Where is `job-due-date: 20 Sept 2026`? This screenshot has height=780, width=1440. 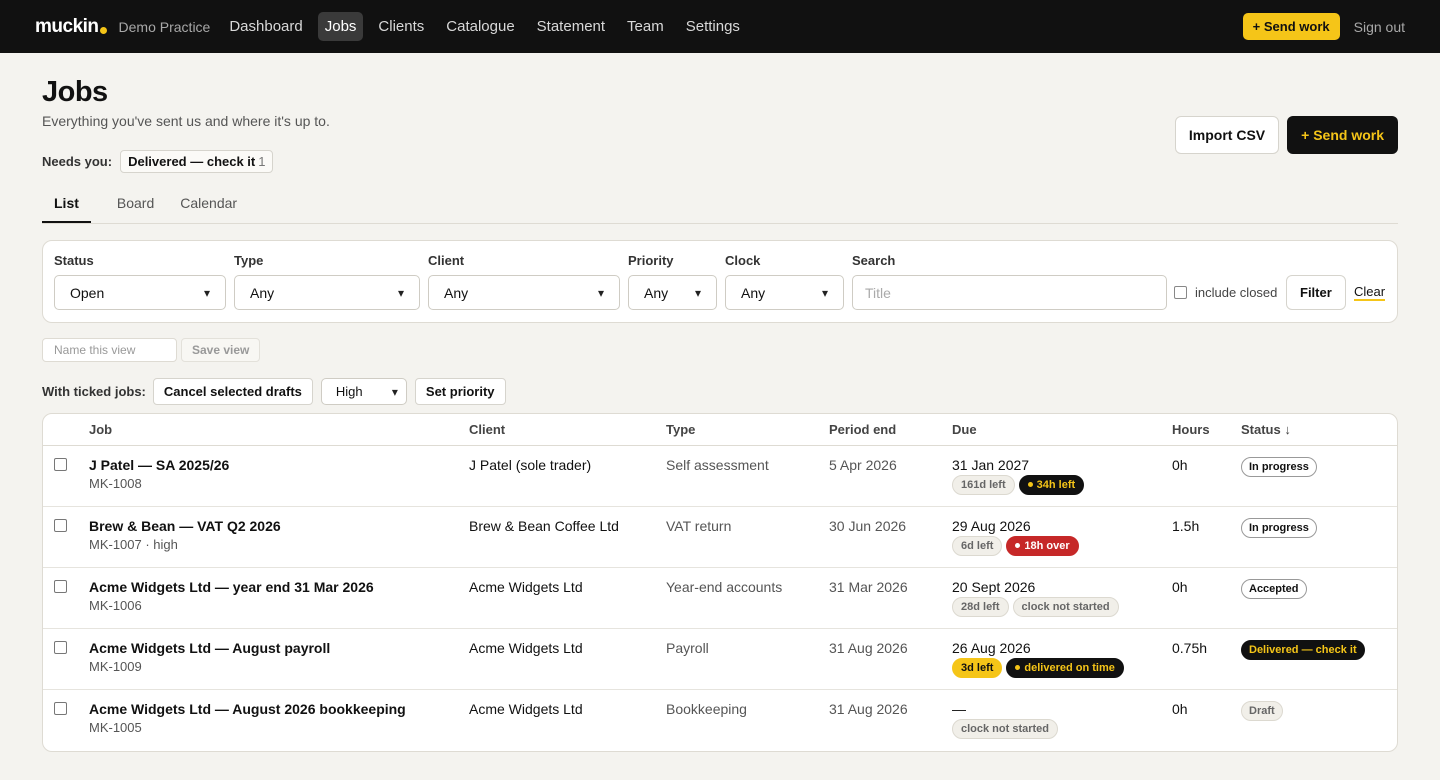 job-due-date: 20 Sept 2026 is located at coordinates (994, 587).